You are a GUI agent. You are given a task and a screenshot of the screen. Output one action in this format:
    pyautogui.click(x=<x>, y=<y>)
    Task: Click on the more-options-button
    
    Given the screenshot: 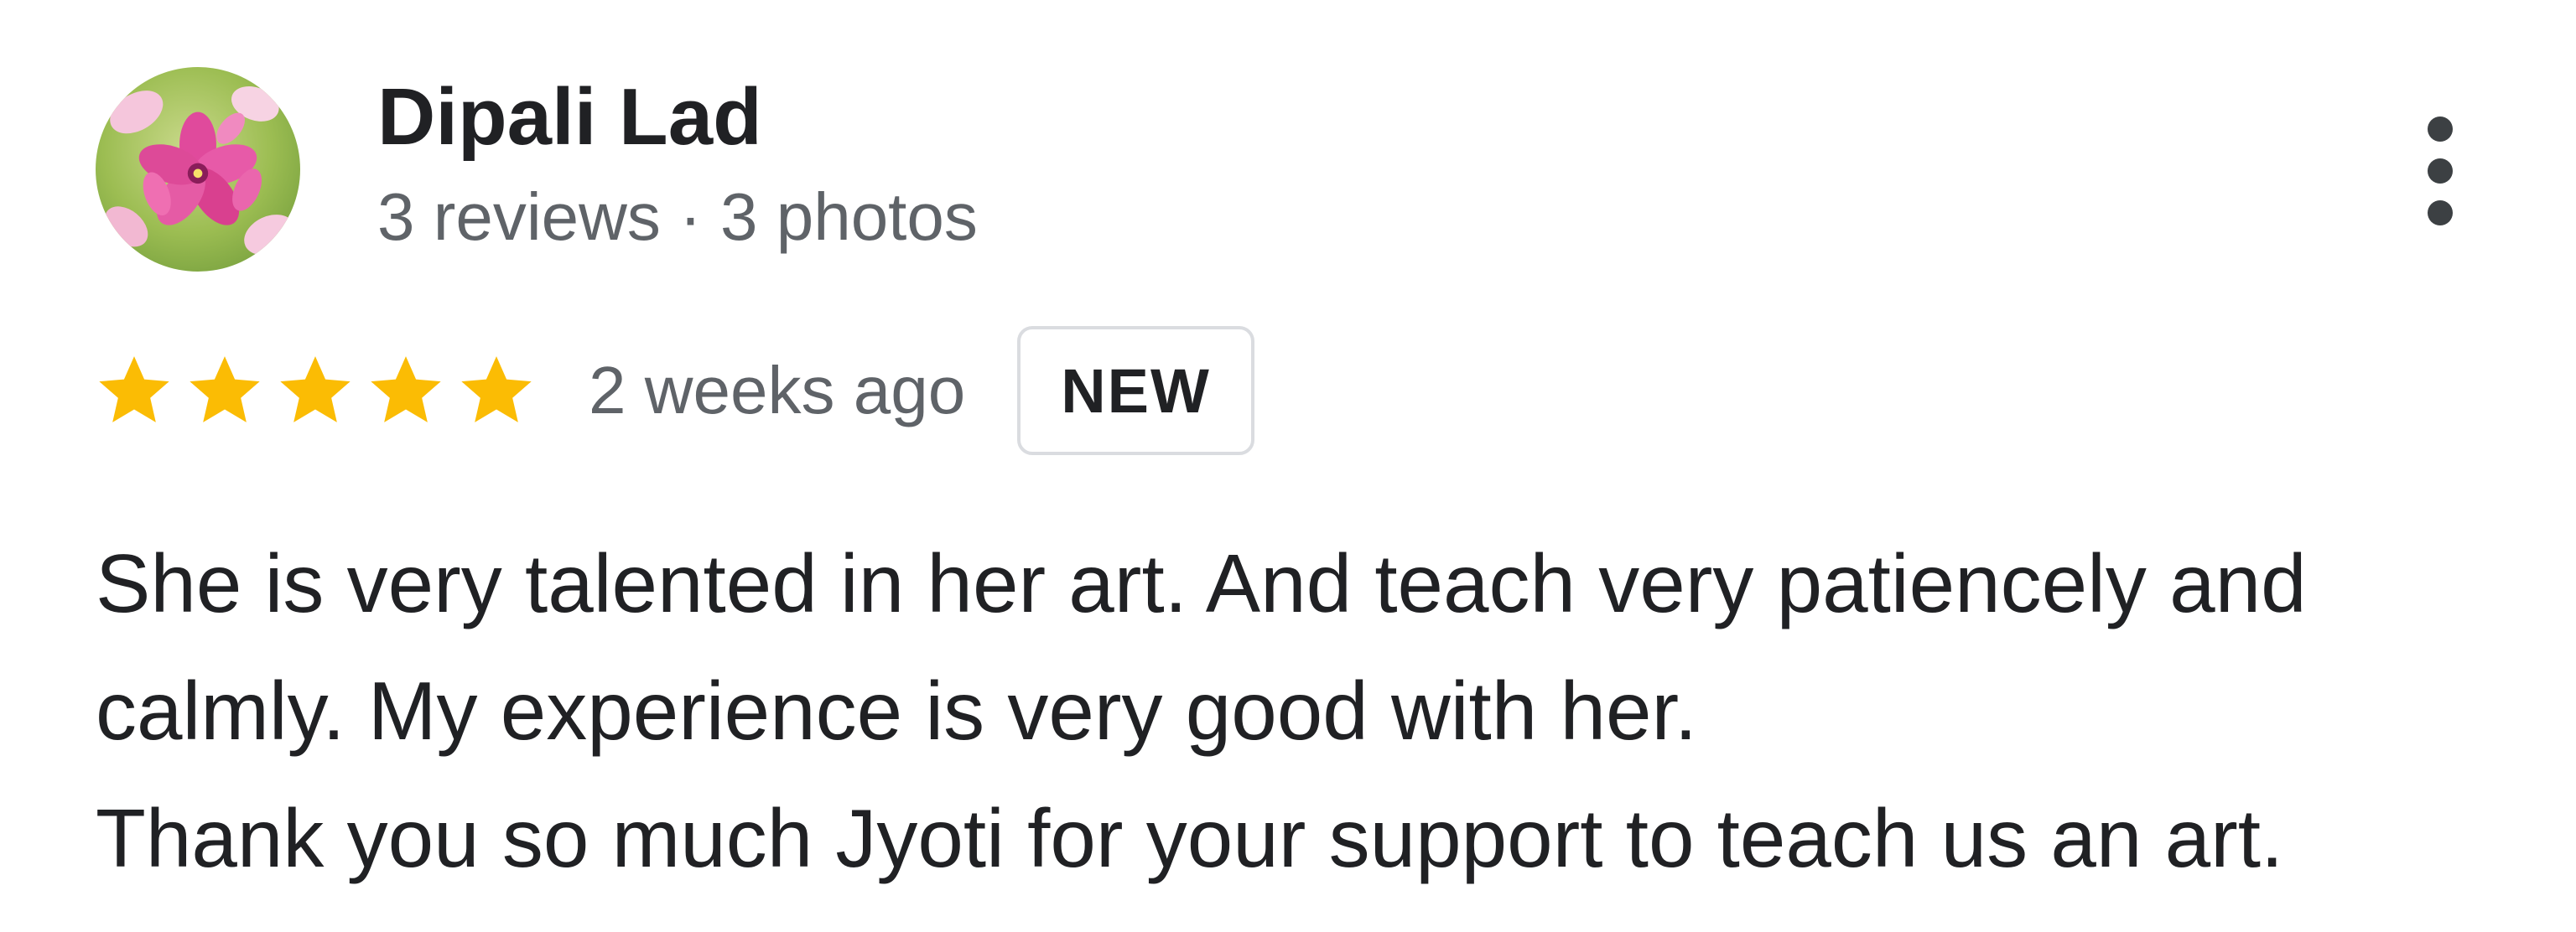 What is the action you would take?
    pyautogui.click(x=2440, y=171)
    